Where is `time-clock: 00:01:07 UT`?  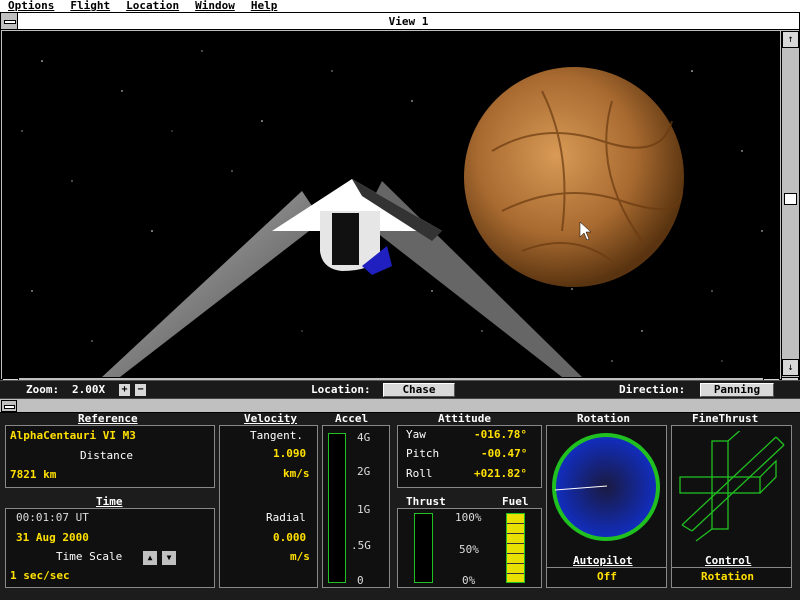
time-clock: 00:01:07 UT is located at coordinates (52, 517).